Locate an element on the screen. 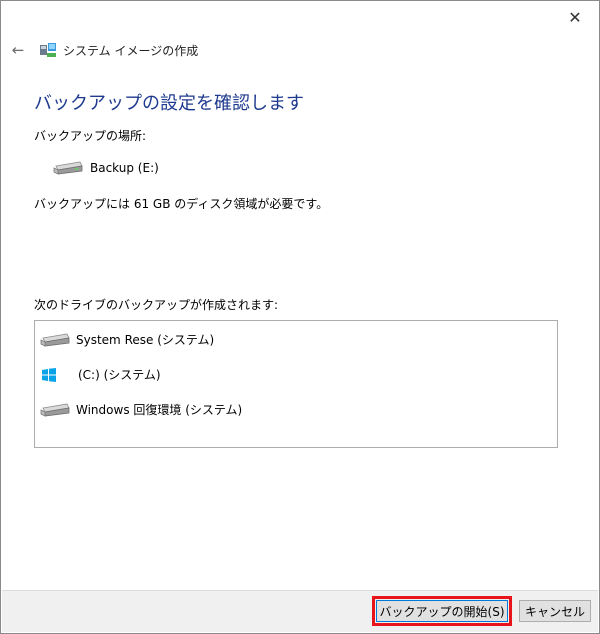 The height and width of the screenshot is (634, 600). list-item: (C:) (システム) is located at coordinates (100, 374).